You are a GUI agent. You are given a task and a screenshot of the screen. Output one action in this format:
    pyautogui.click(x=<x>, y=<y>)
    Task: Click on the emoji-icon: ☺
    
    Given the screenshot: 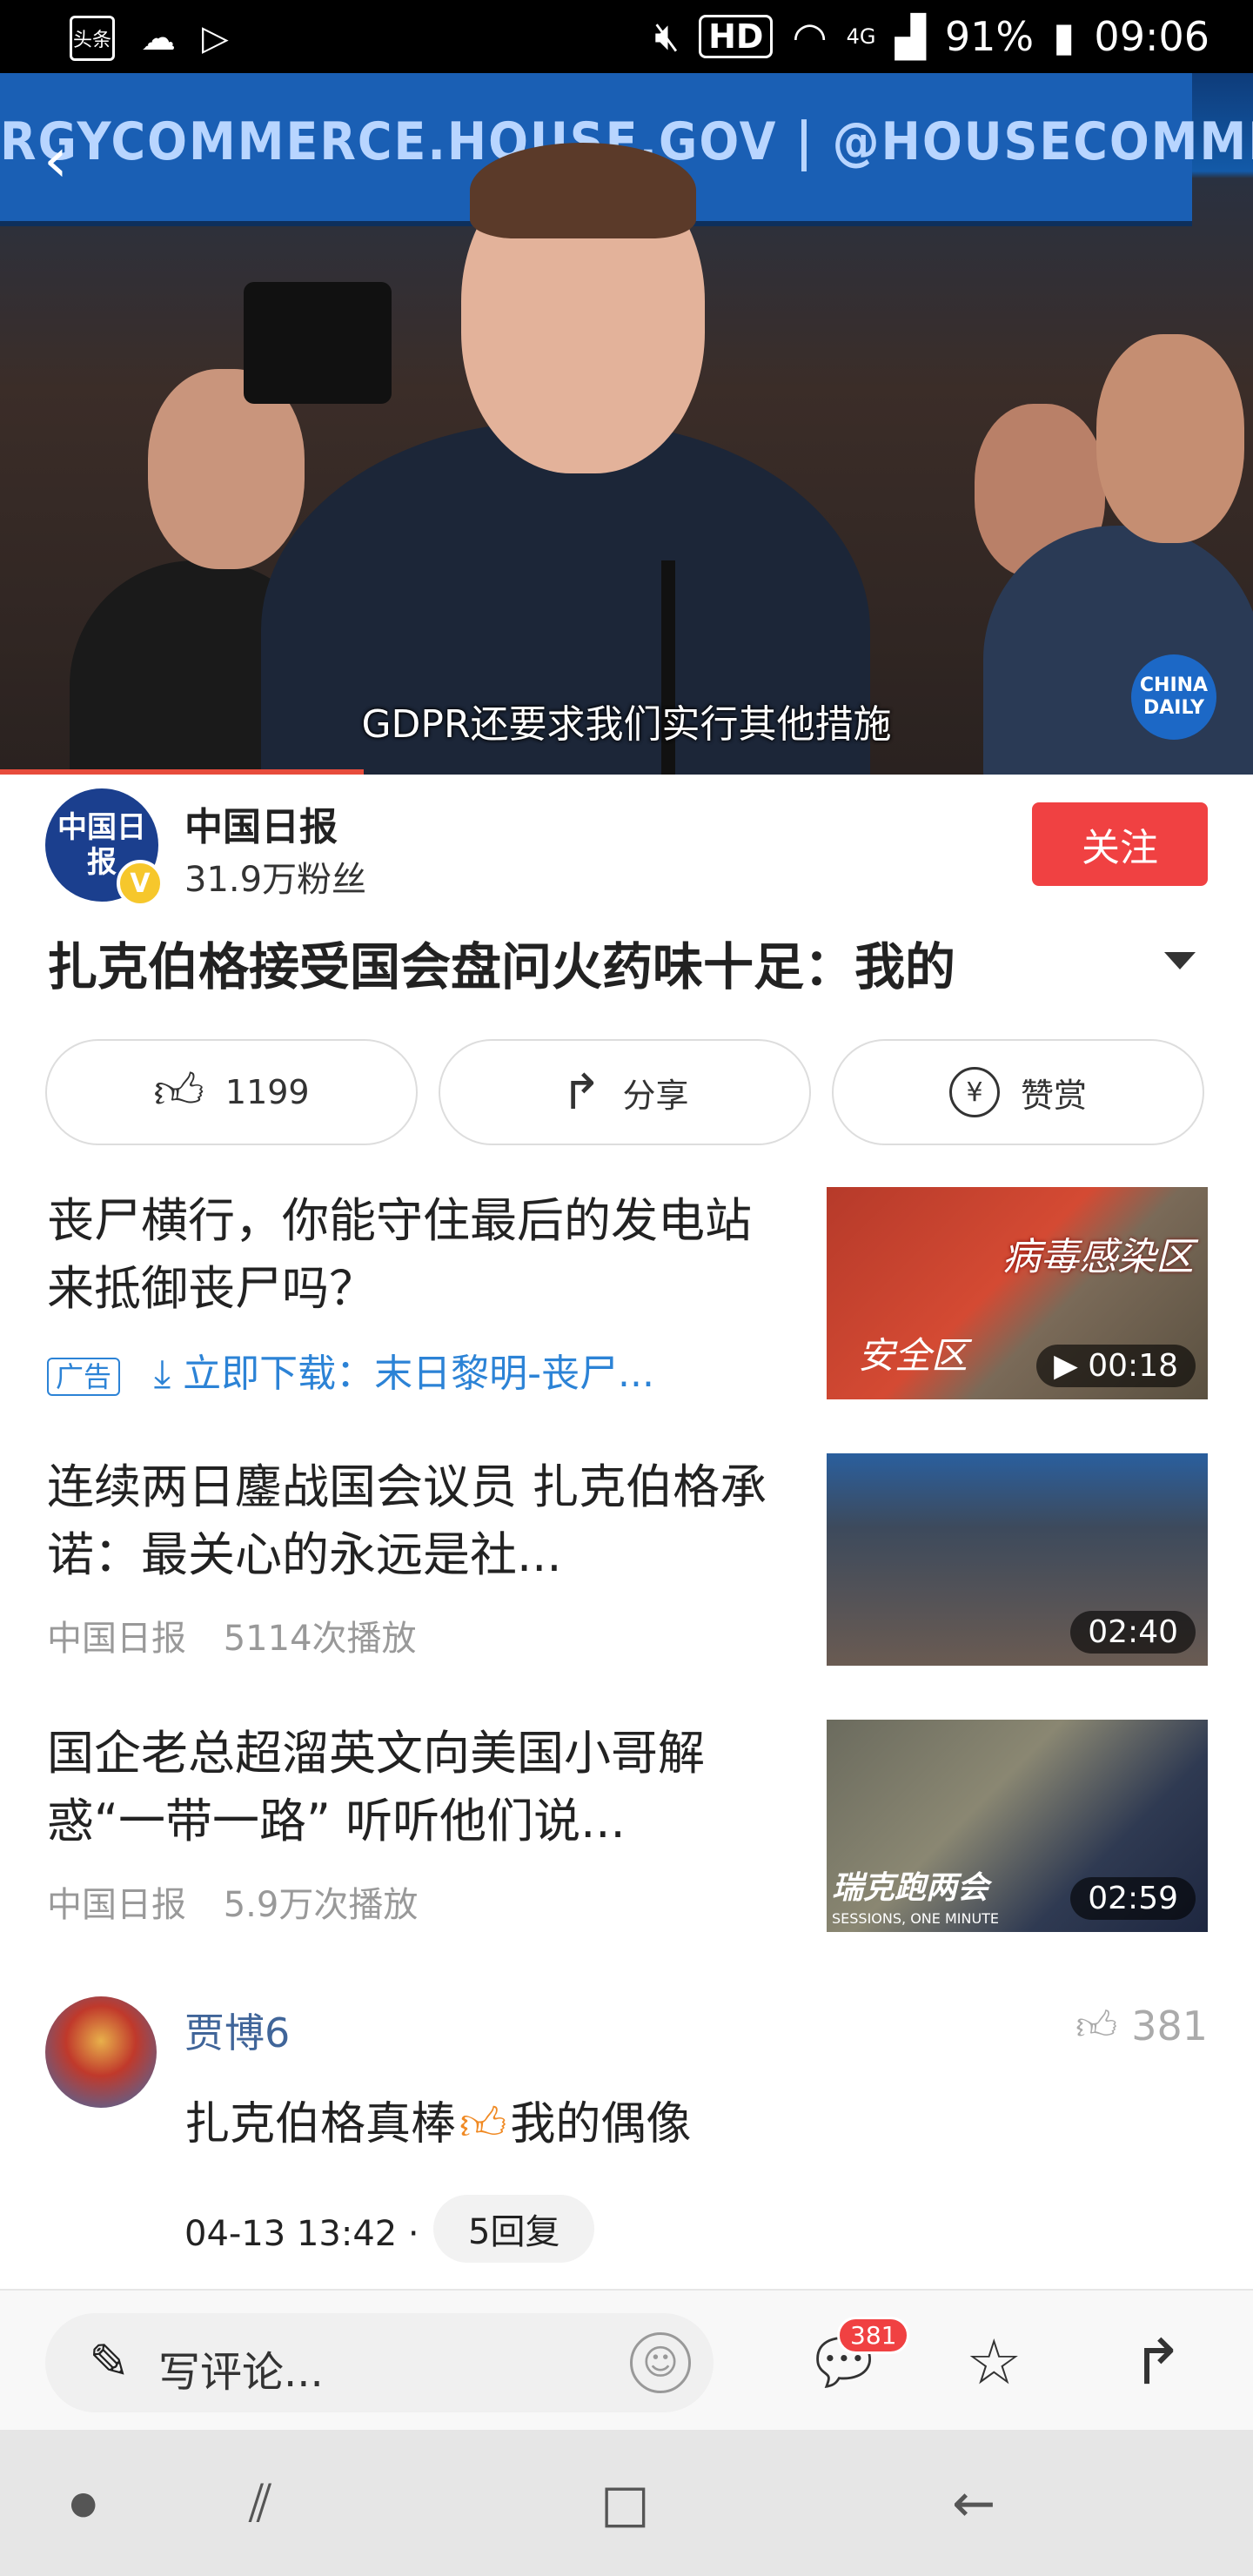 What is the action you would take?
    pyautogui.click(x=660, y=2362)
    